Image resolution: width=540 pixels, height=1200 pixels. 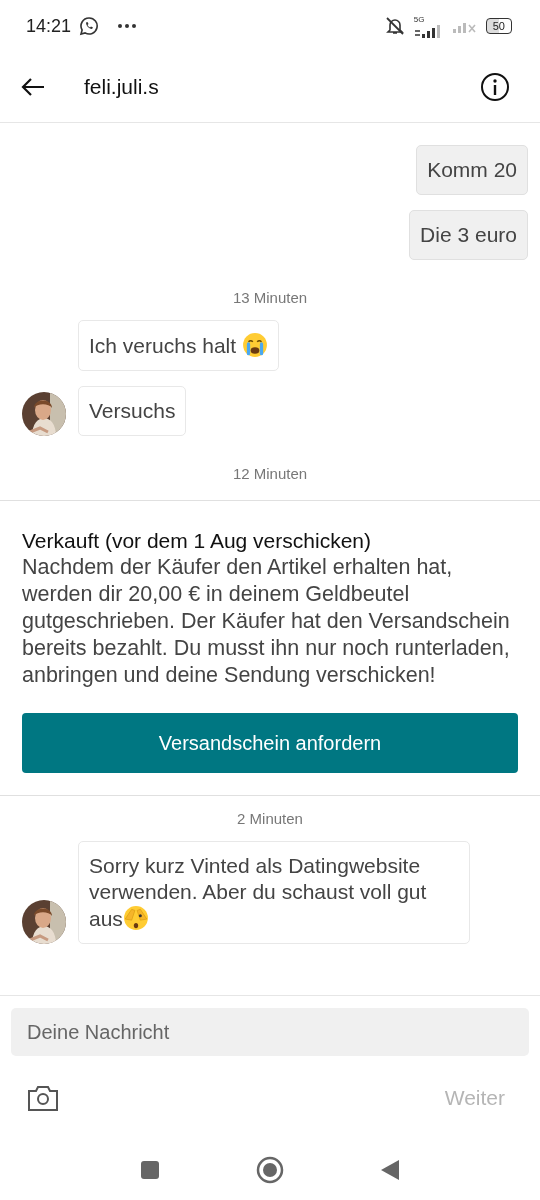 What do you see at coordinates (274, 892) in the screenshot?
I see `message-bubble: Sorry kurz Vinted als Datingwebsite verwenden. Aber du schaust voll gut aus` at bounding box center [274, 892].